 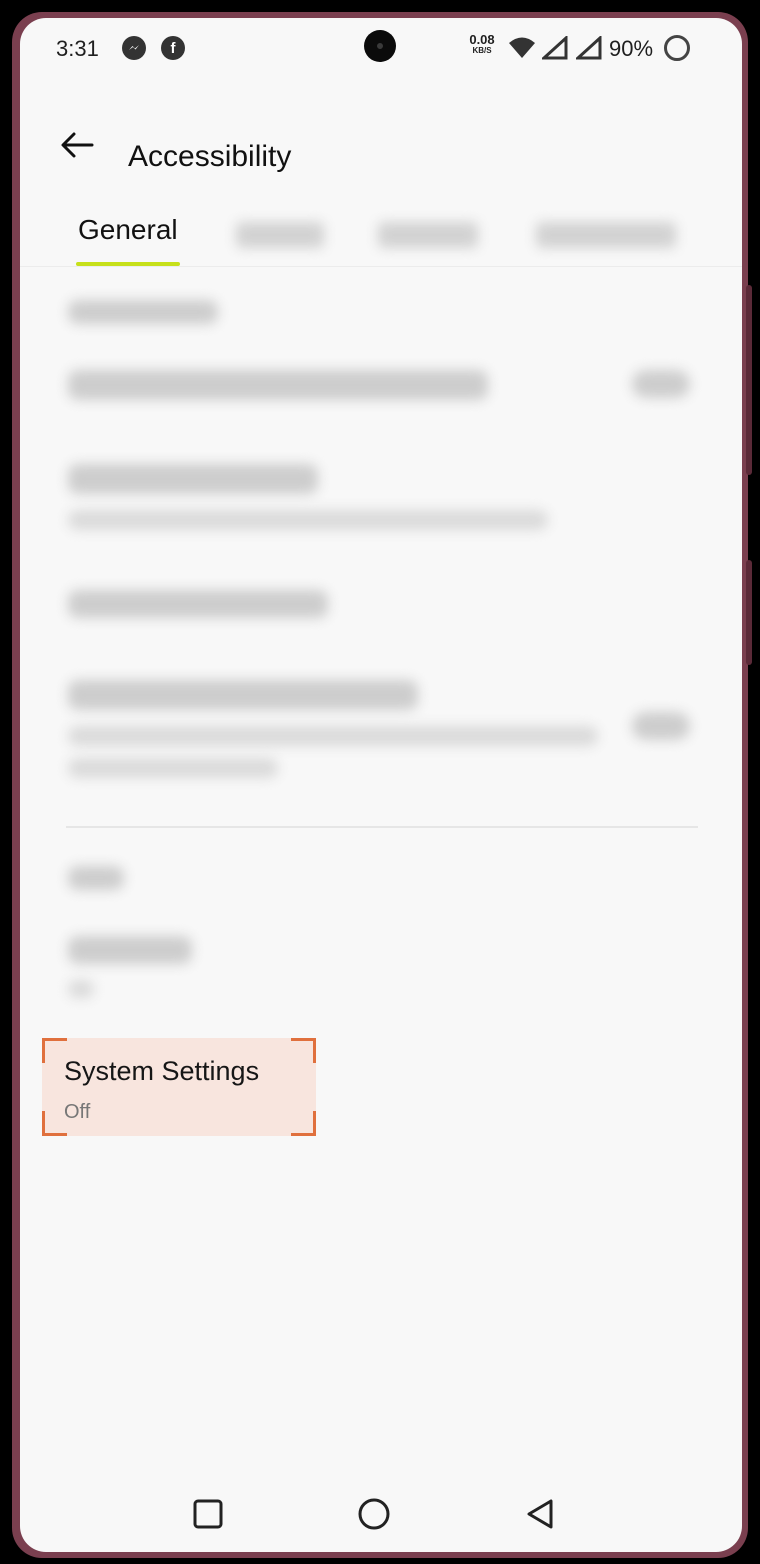 What do you see at coordinates (179, 1087) in the screenshot?
I see `system-settings-item: System Settings Off` at bounding box center [179, 1087].